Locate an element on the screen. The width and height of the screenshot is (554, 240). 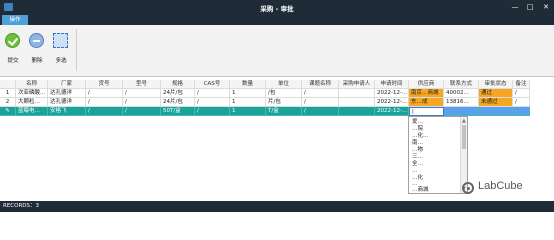
cell-approval-status is located at coordinates (496, 111).